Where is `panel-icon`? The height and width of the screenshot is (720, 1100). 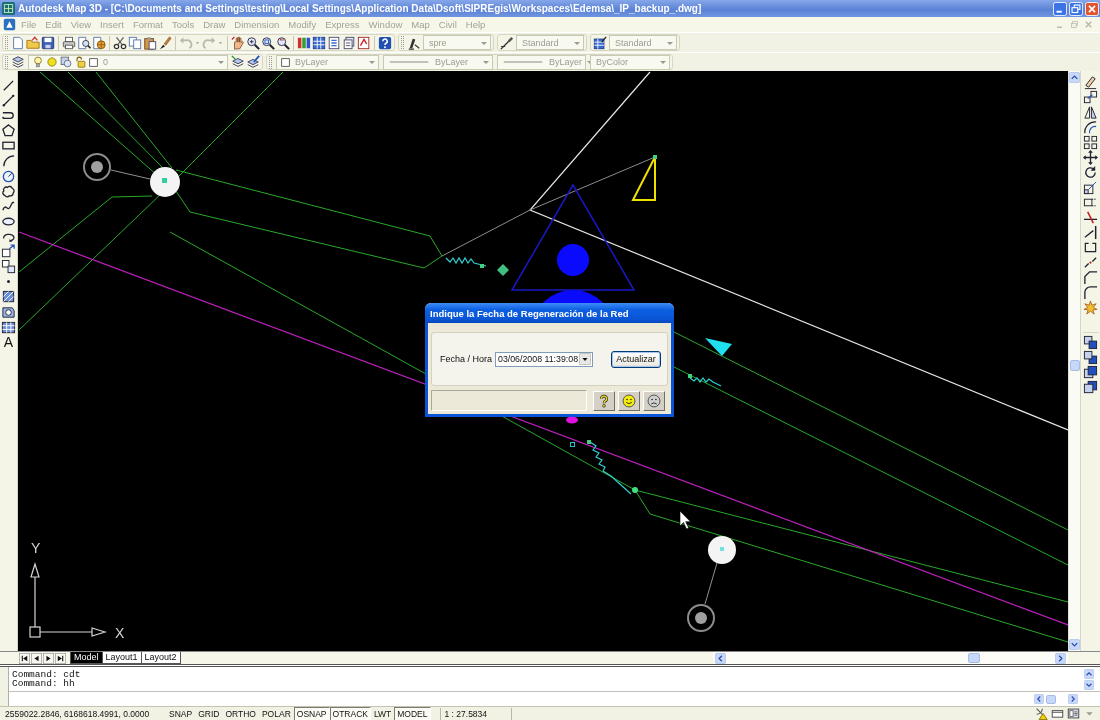 panel-icon is located at coordinates (1073, 713).